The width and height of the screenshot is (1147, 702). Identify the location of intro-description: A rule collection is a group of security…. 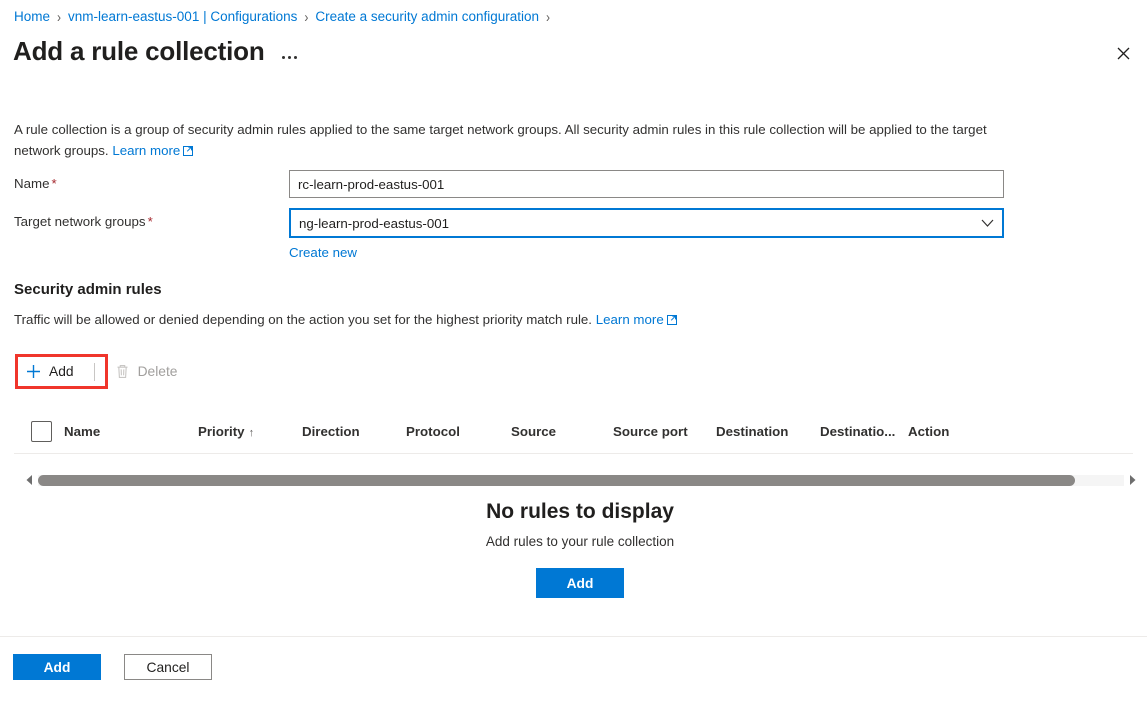
(511, 140).